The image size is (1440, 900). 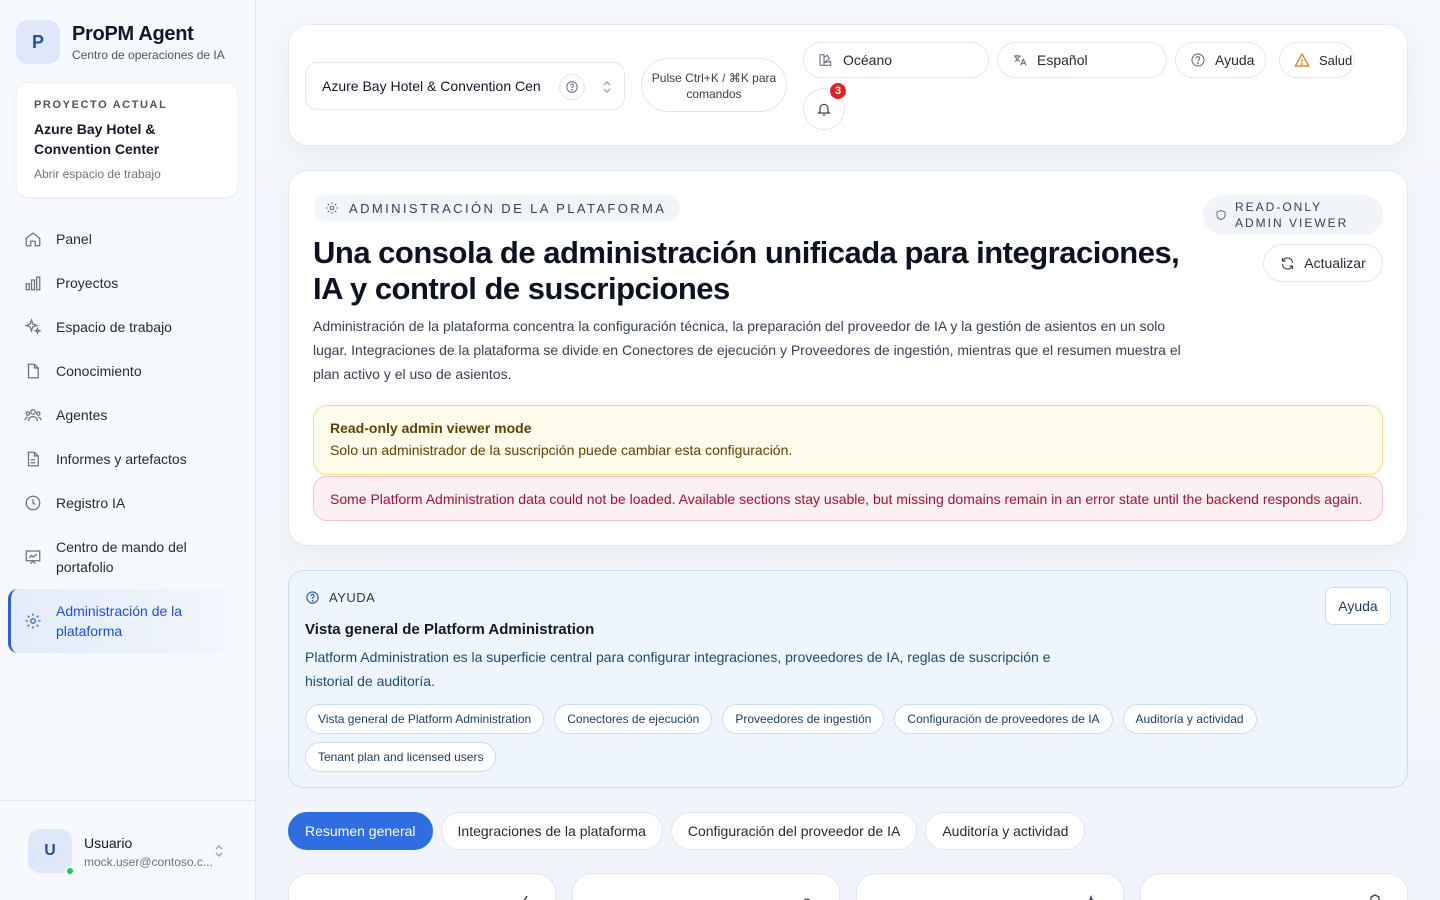 I want to click on help-chip-ai-providers: Configuración de proveedores de IA, so click(x=1003, y=719).